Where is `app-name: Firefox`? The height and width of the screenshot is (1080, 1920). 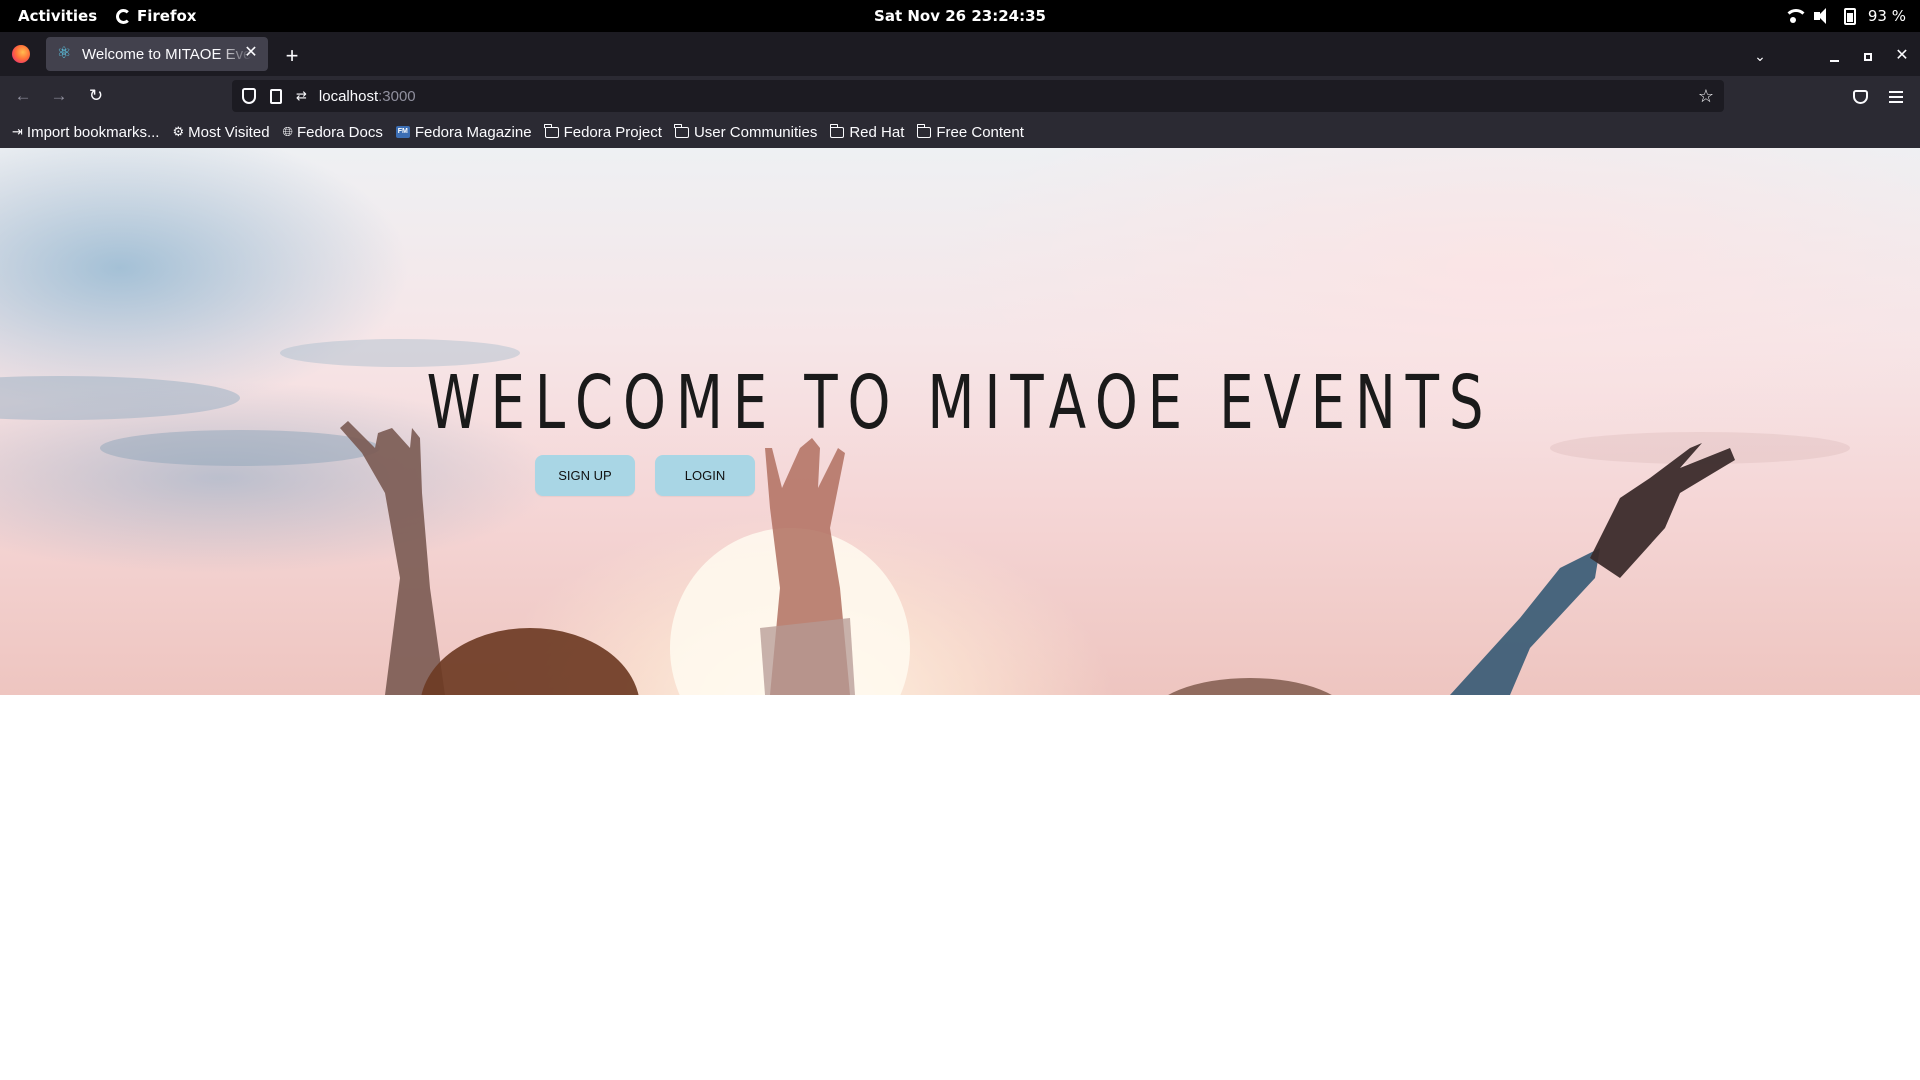 app-name: Firefox is located at coordinates (167, 16).